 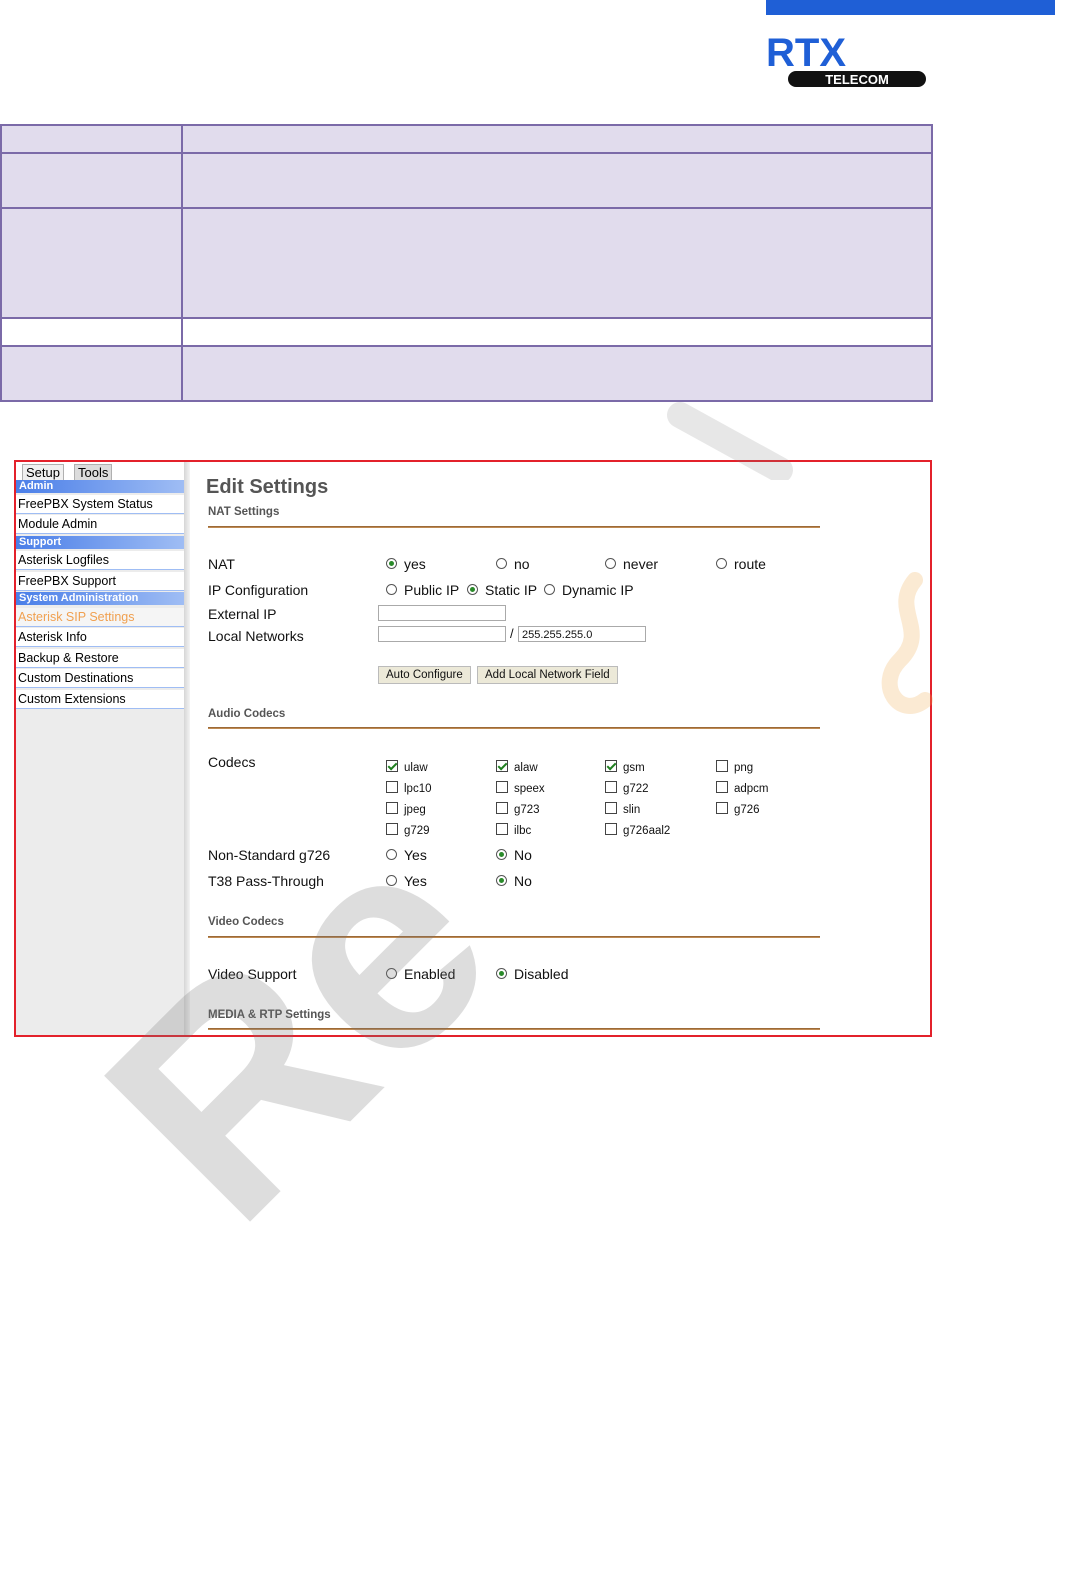 What do you see at coordinates (100, 581) in the screenshot?
I see `sidebar-item-freepbx-support: FreePBX Support` at bounding box center [100, 581].